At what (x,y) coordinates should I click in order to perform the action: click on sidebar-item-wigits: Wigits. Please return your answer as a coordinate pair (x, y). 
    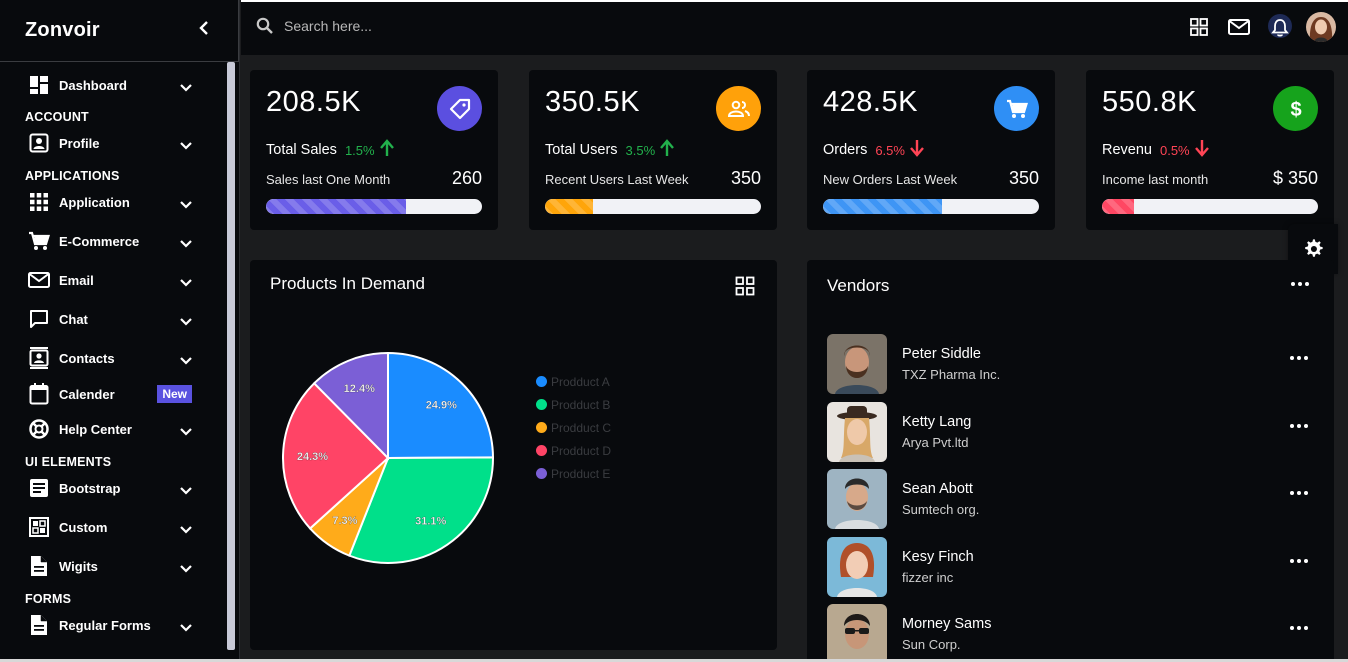
    Looking at the image, I should click on (112, 566).